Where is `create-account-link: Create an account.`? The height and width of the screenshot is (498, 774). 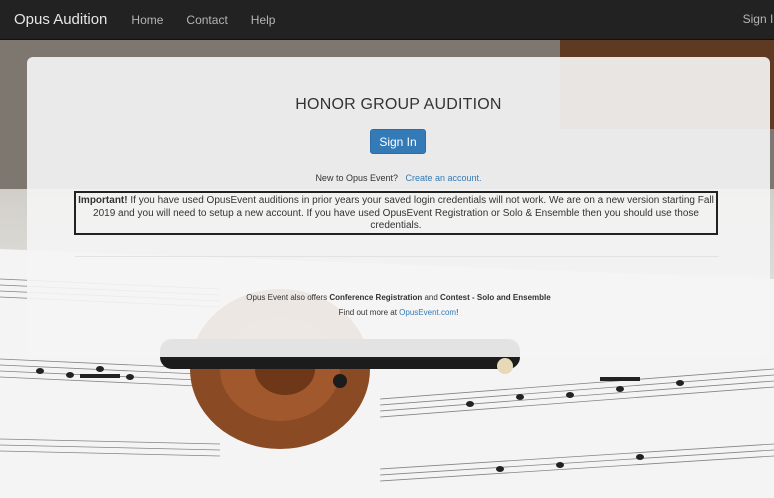
create-account-link: Create an account. is located at coordinates (444, 178).